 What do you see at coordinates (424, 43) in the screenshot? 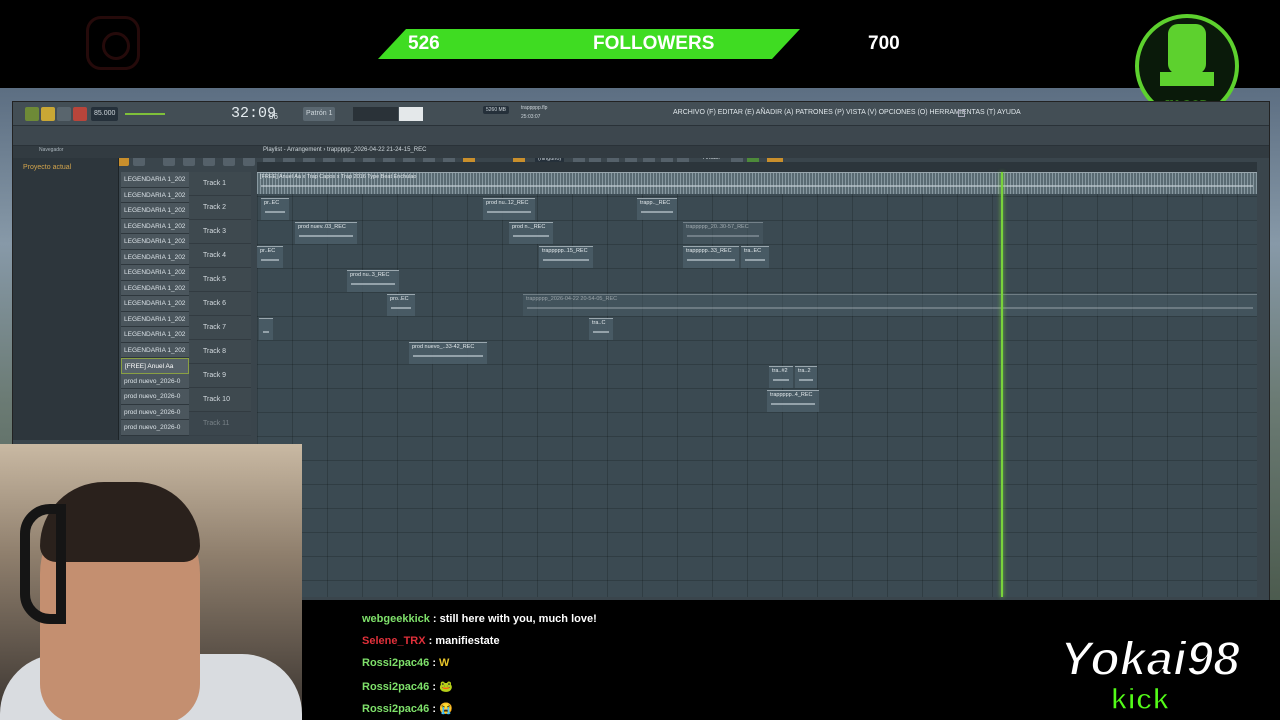
I see `followers-current: 526` at bounding box center [424, 43].